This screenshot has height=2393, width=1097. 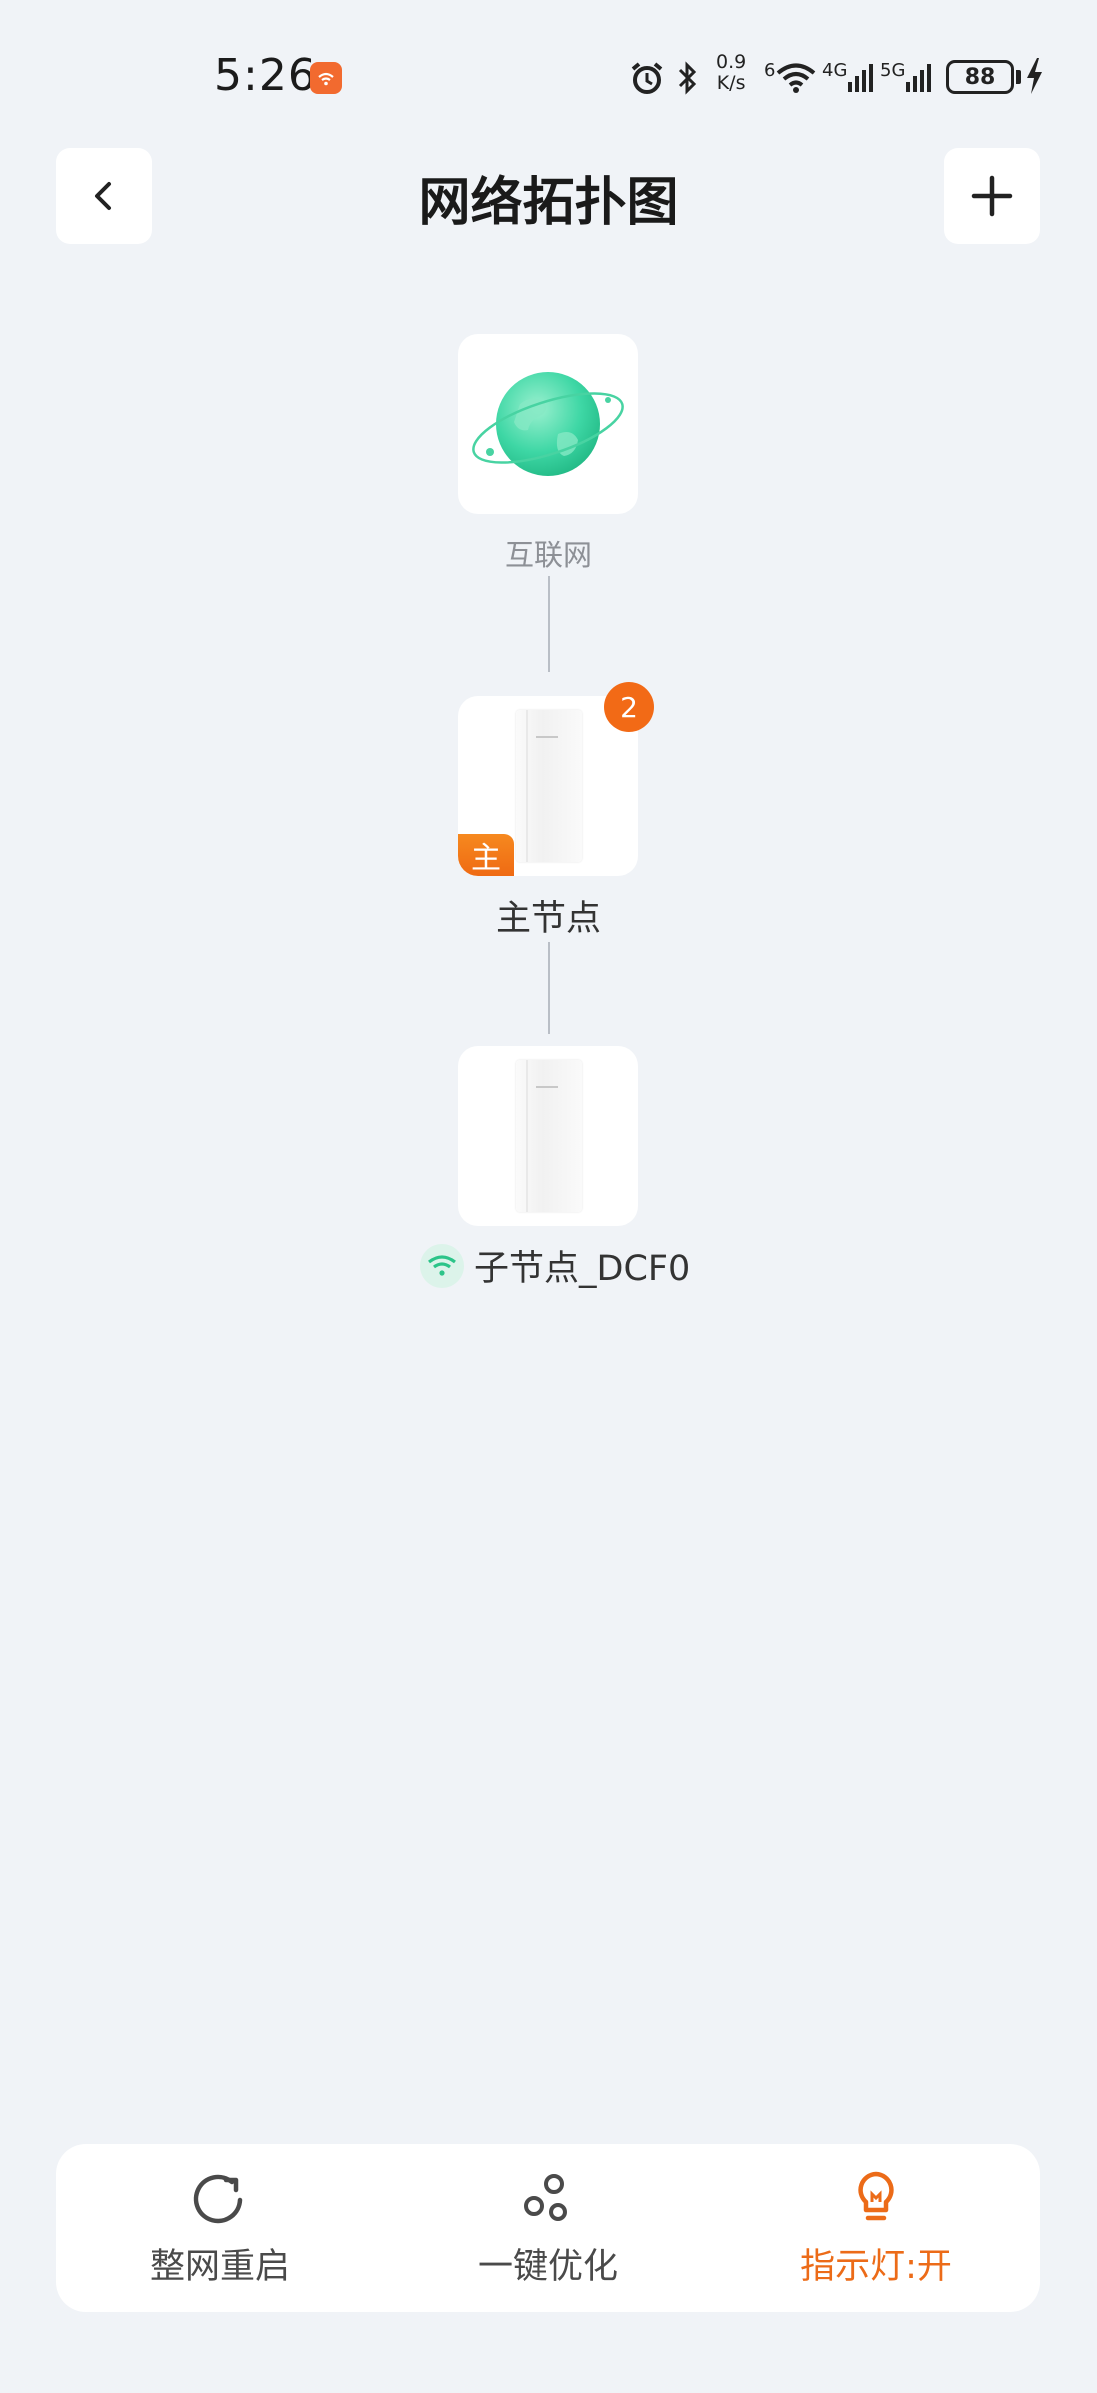 What do you see at coordinates (1034, 78) in the screenshot?
I see `charging-icon` at bounding box center [1034, 78].